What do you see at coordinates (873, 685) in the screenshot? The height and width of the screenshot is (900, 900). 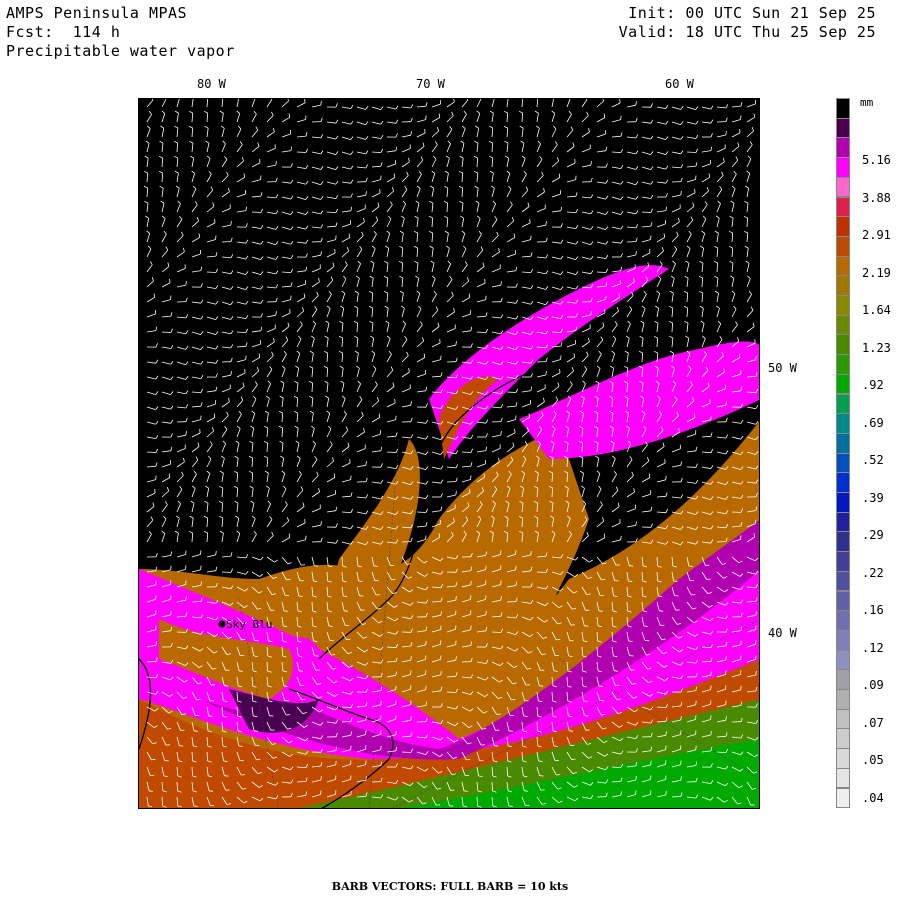 I see `colorbar-label: .09` at bounding box center [873, 685].